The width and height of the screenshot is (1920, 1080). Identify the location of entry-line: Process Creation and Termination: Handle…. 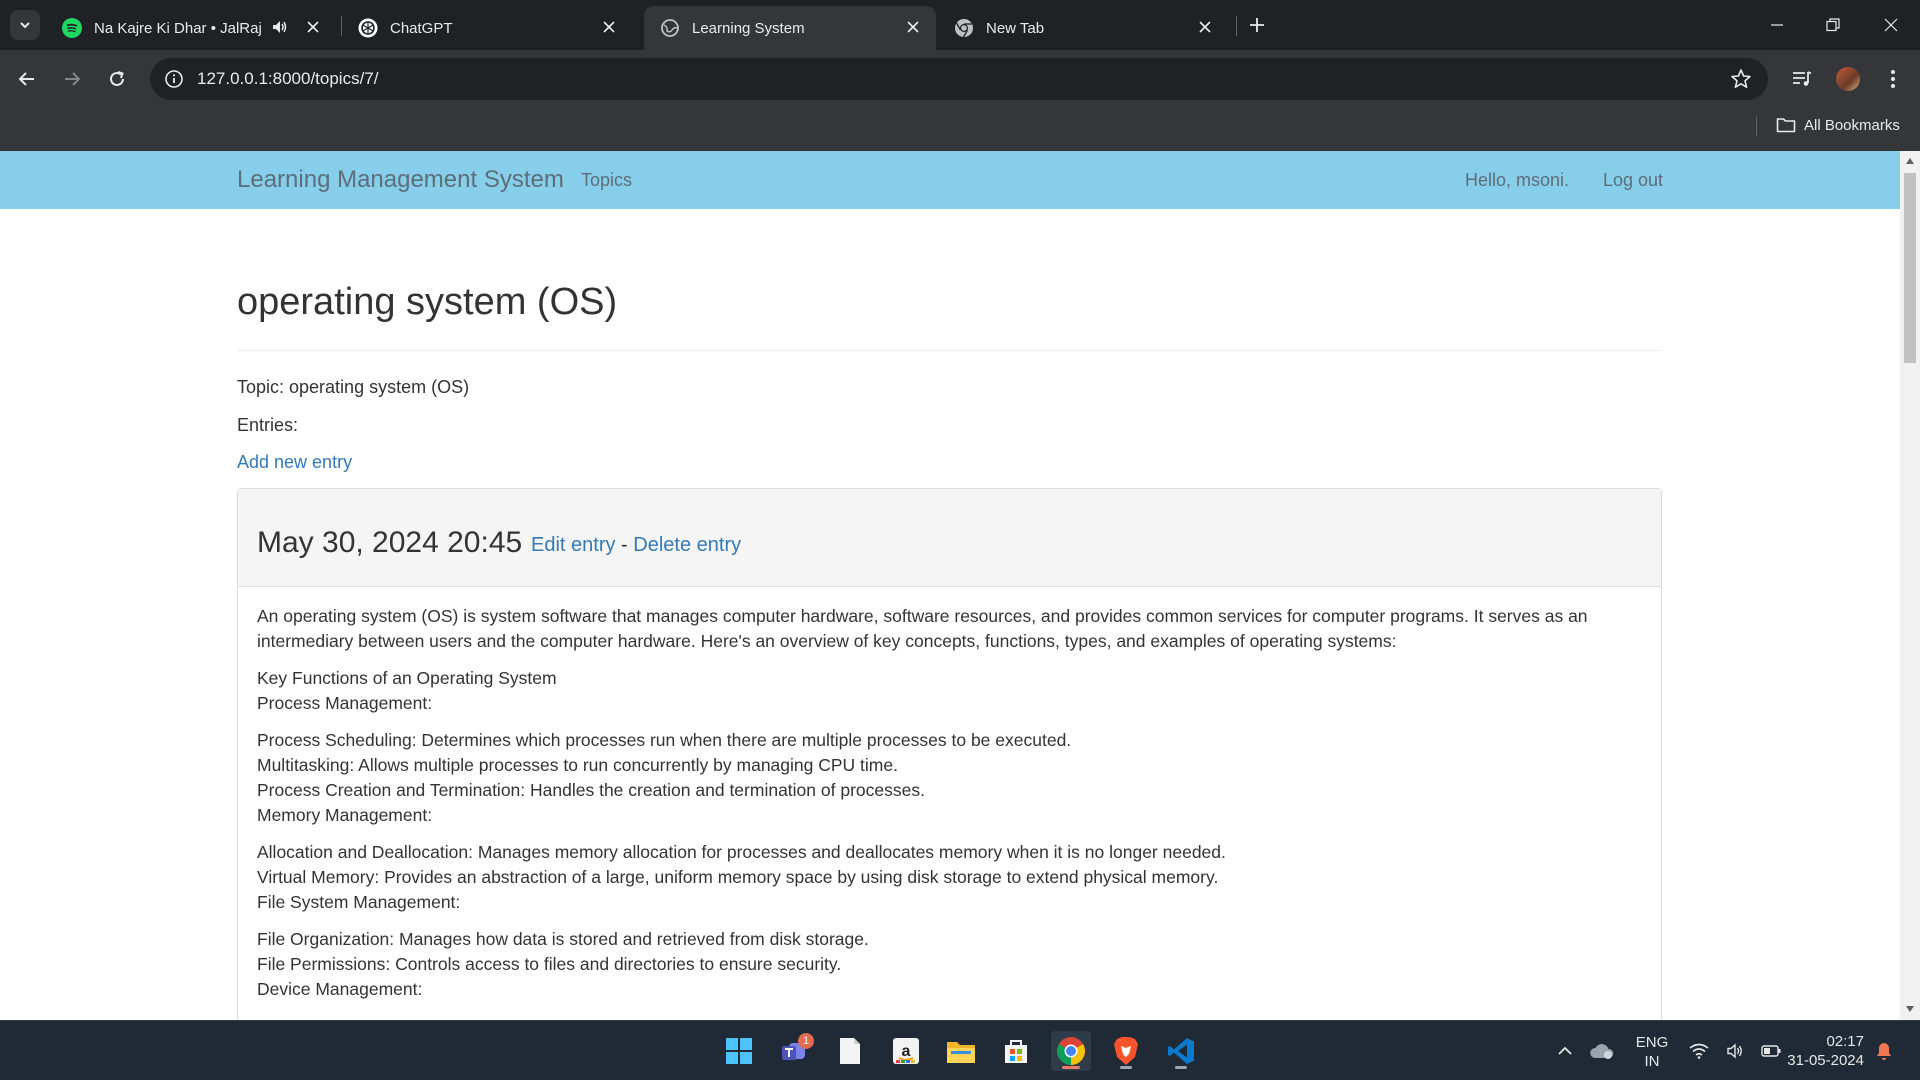
(591, 790).